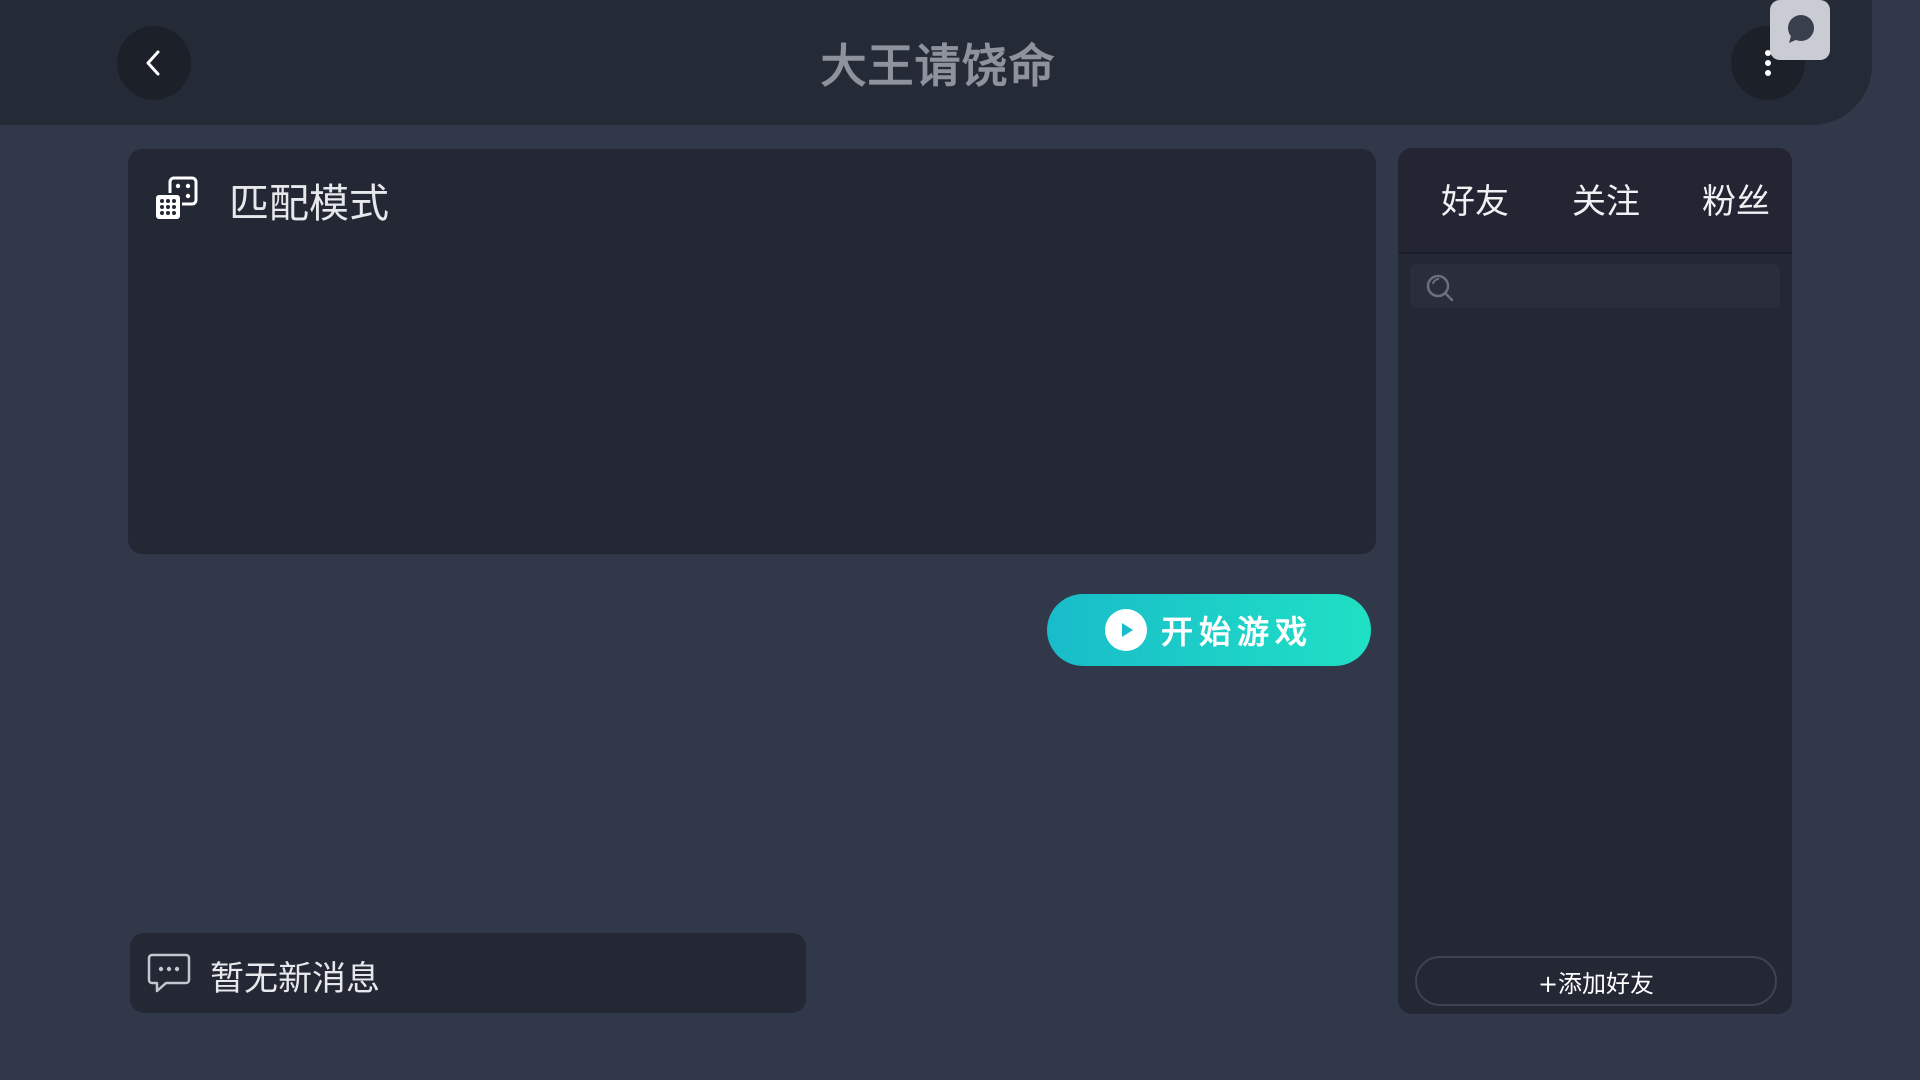  What do you see at coordinates (1440, 288) in the screenshot?
I see `search-icon` at bounding box center [1440, 288].